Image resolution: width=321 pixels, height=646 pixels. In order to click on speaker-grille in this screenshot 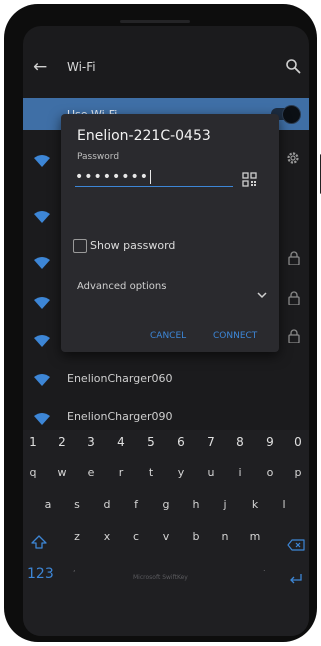, I will do `click(155, 21)`.